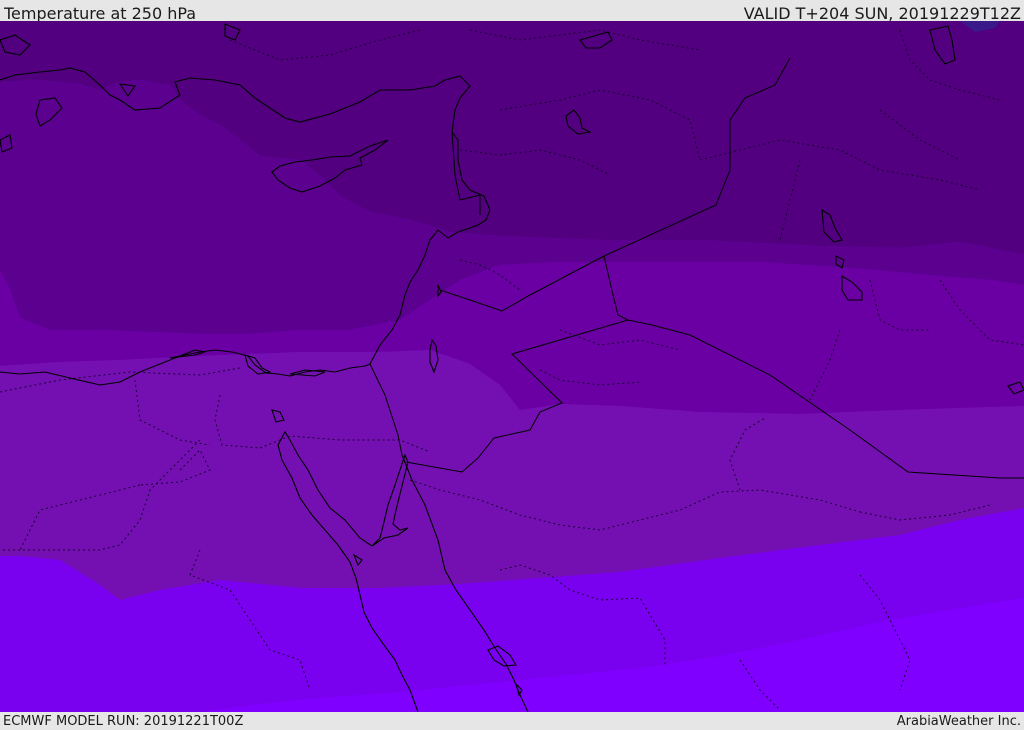  What do you see at coordinates (123, 721) in the screenshot?
I see `model-run: ECMWF MODEL RUN: 20191221T00Z` at bounding box center [123, 721].